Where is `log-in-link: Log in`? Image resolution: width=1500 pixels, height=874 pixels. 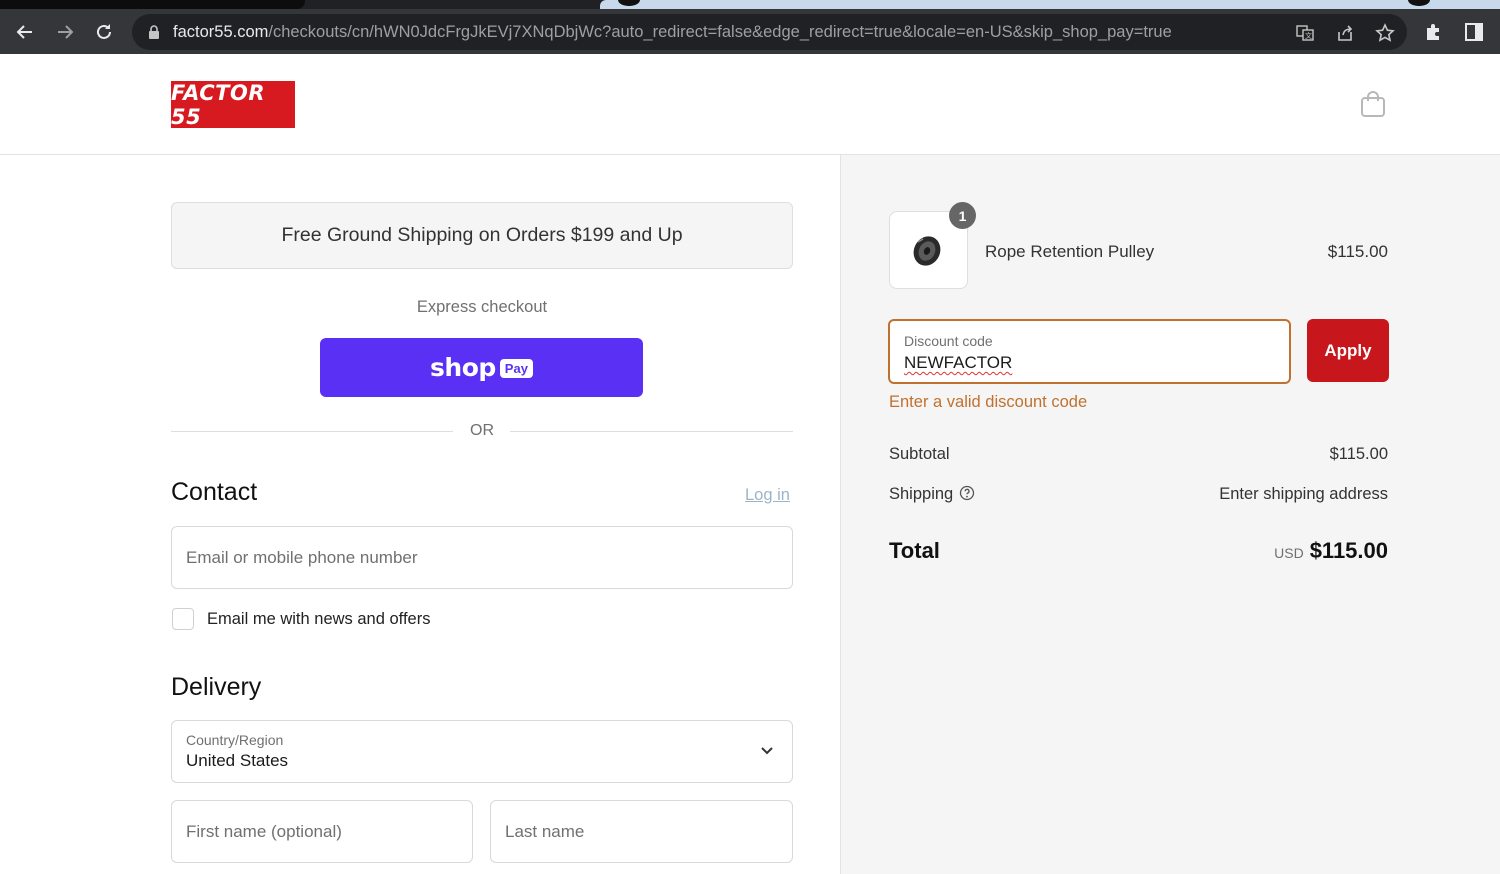 log-in-link: Log in is located at coordinates (767, 495).